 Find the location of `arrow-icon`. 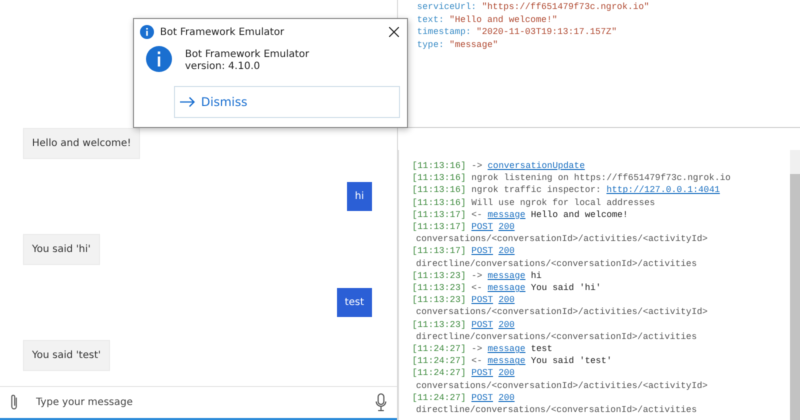

arrow-icon is located at coordinates (187, 102).